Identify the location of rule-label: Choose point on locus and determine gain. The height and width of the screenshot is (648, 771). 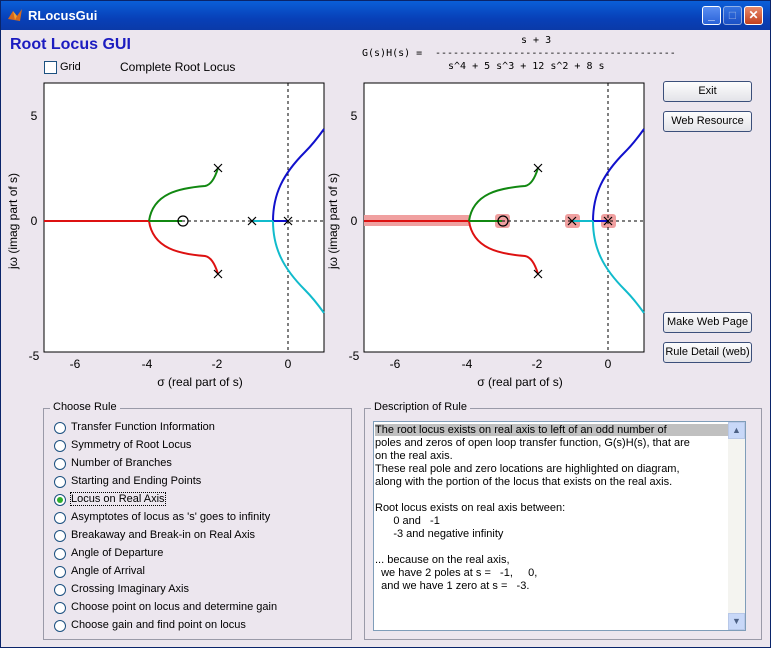
(174, 607).